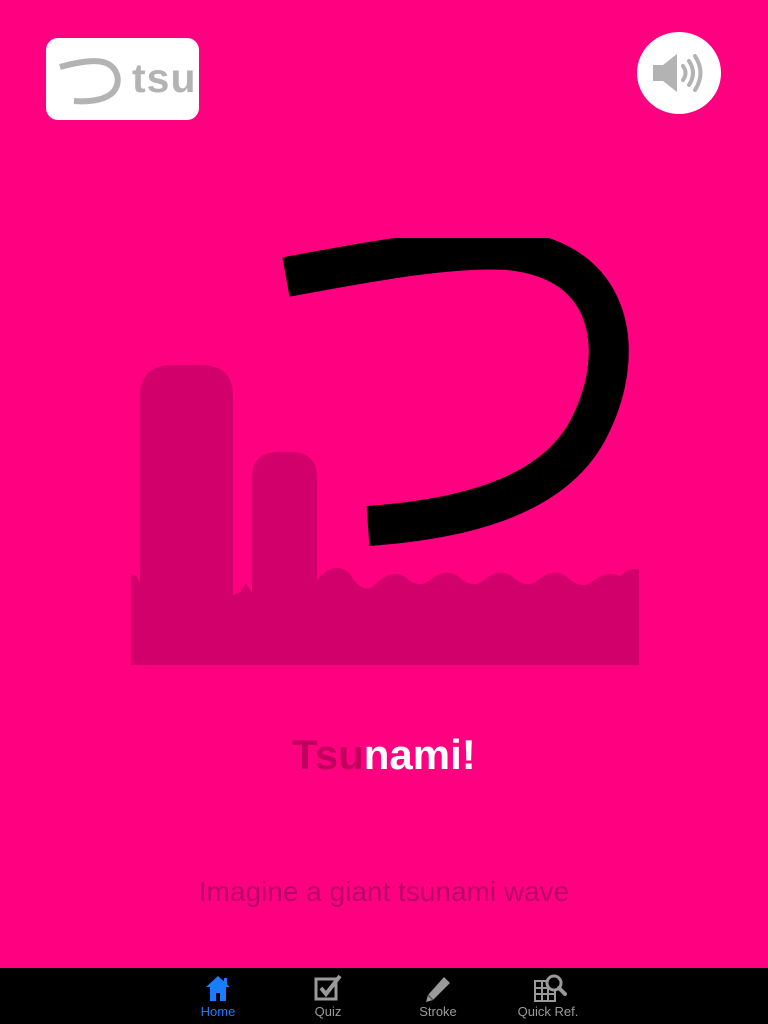 This screenshot has height=1024, width=768. Describe the element at coordinates (438, 989) in the screenshot. I see `pencil-icon` at that location.